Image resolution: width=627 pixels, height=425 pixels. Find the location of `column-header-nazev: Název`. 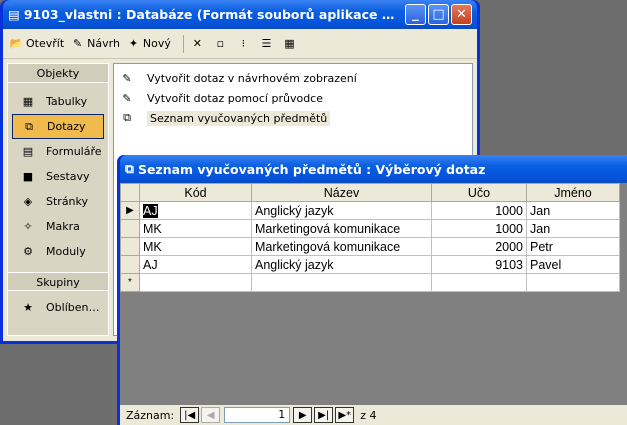

column-header-nazev: Název is located at coordinates (341, 192).